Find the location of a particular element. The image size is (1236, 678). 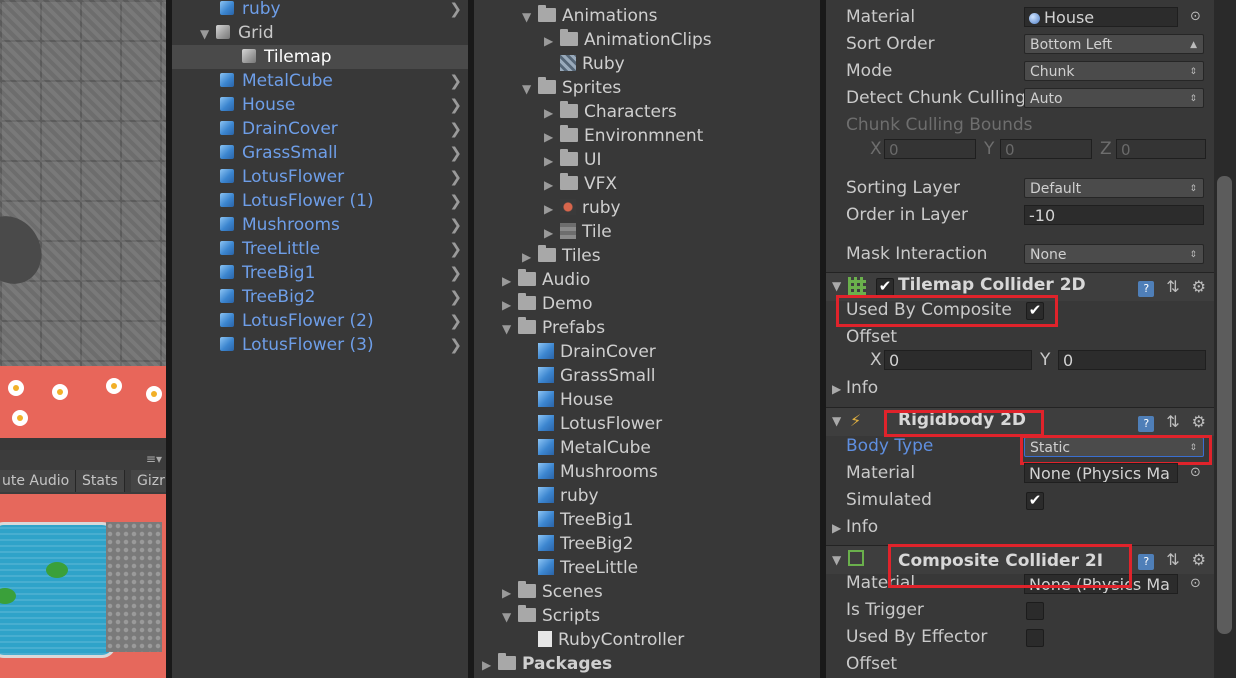

hierarchy-item-lotusflower-3: LotusFlower (3) ❯ is located at coordinates (320, 345).